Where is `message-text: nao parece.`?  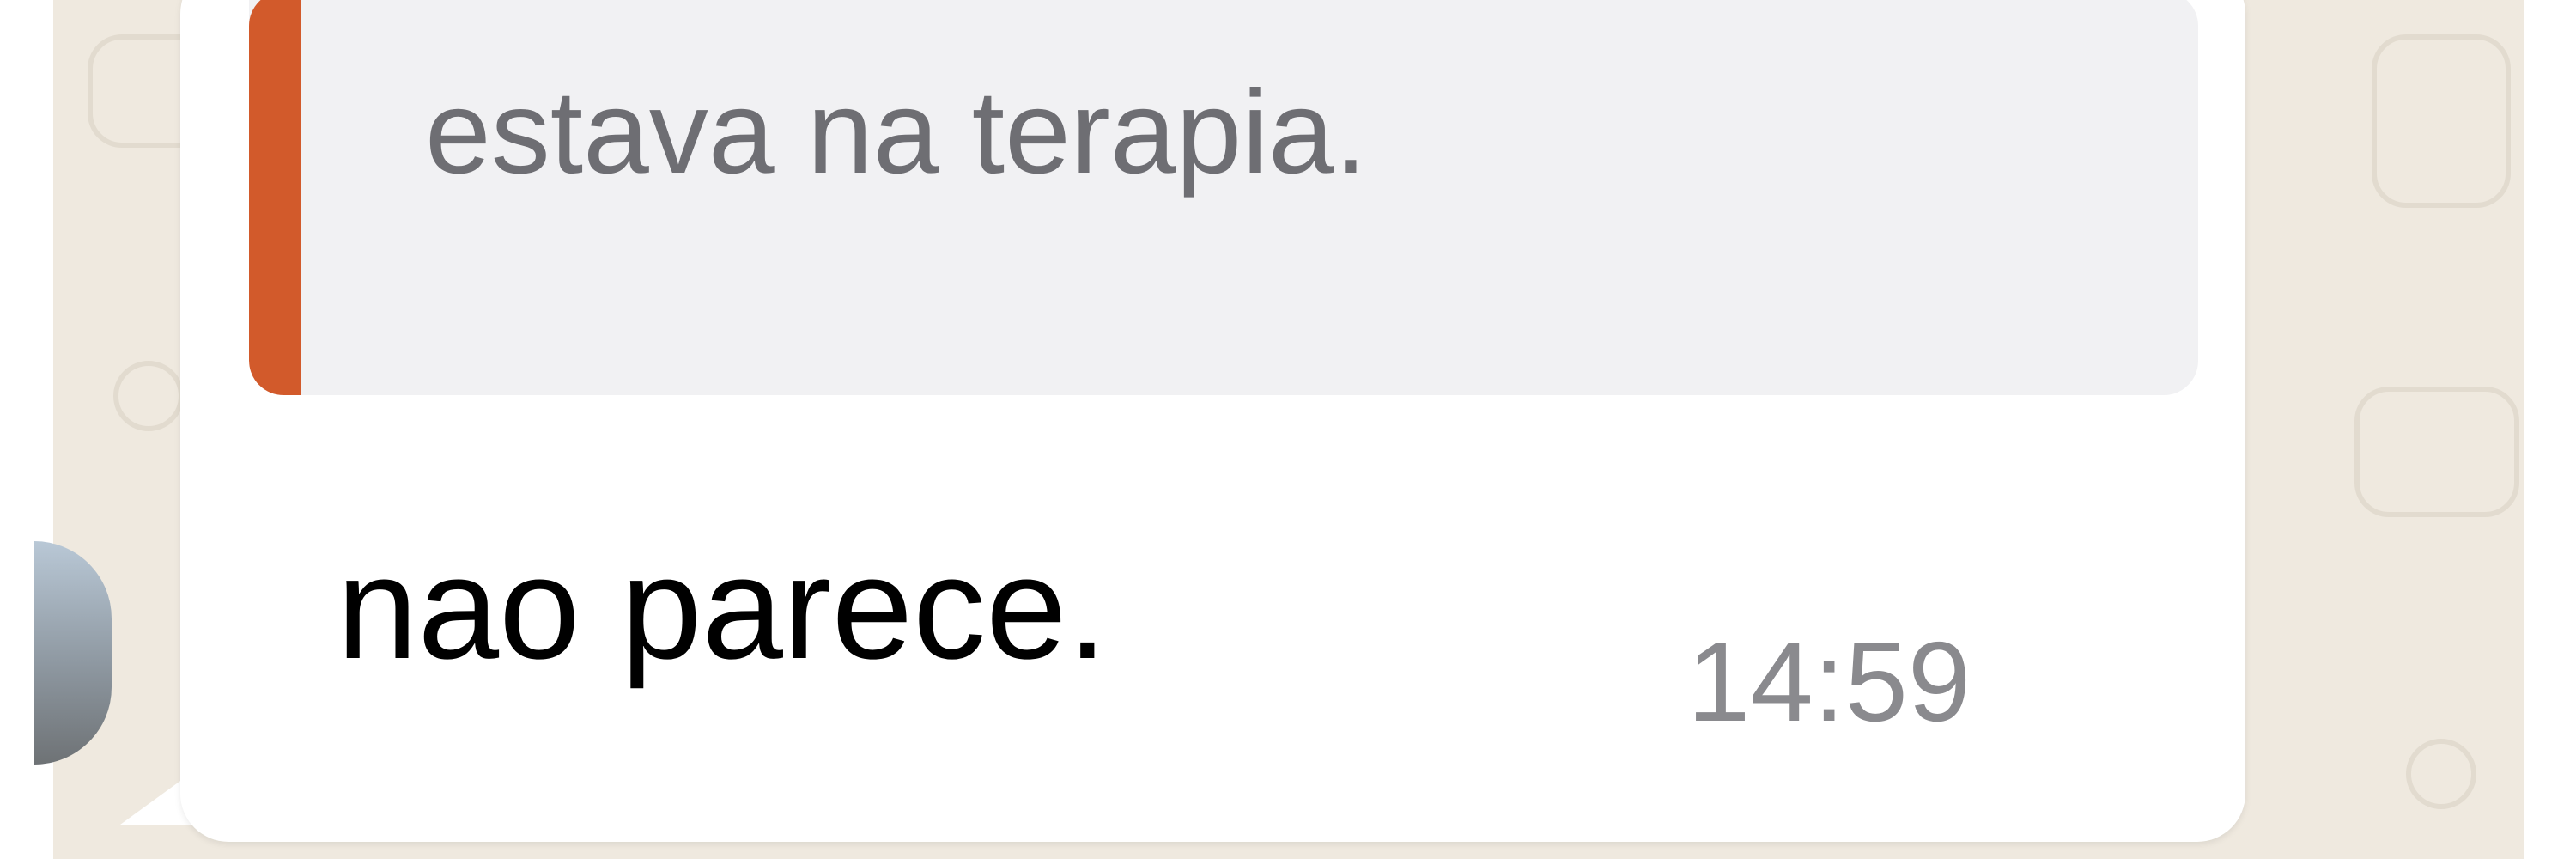
message-text: nao parece. is located at coordinates (722, 608).